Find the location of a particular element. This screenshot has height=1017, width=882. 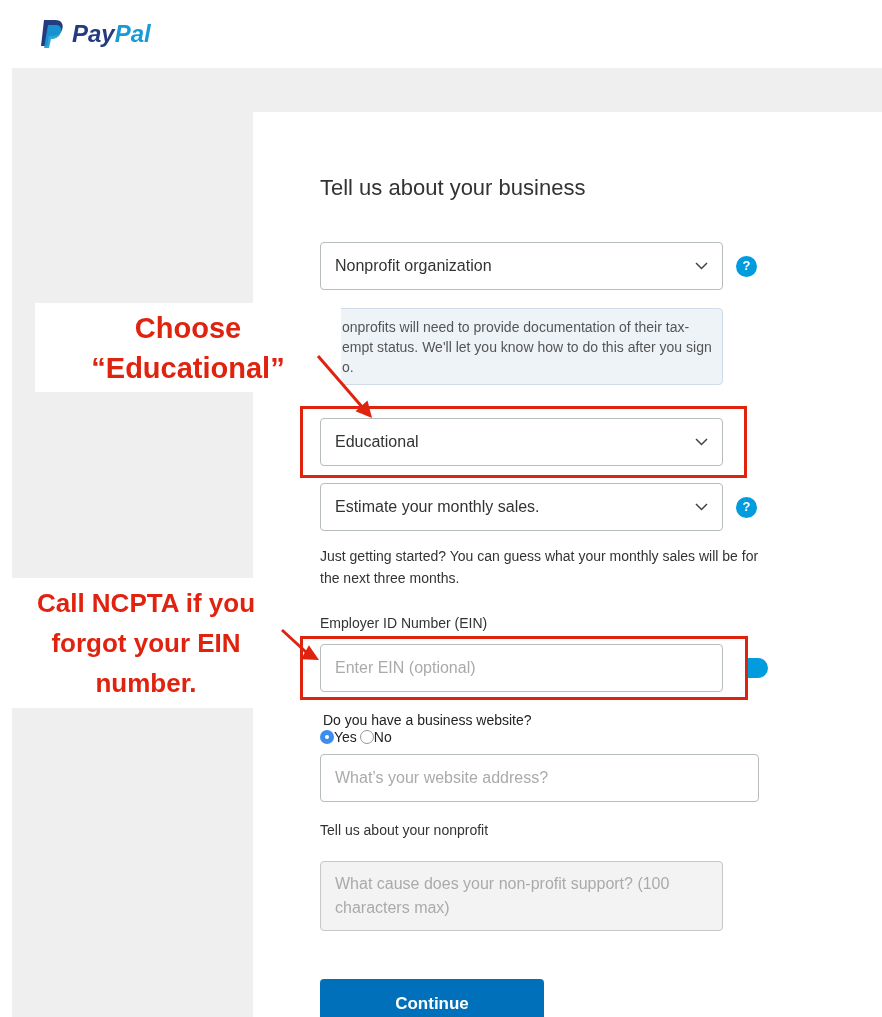

radio-option: Yes is located at coordinates (338, 737).